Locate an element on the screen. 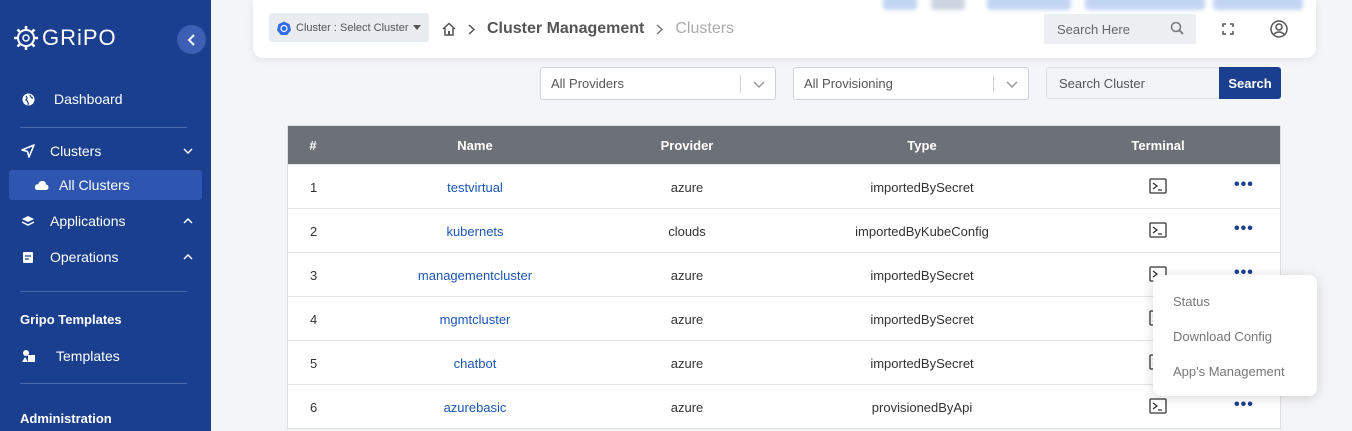  shapes-icon is located at coordinates (28, 356).